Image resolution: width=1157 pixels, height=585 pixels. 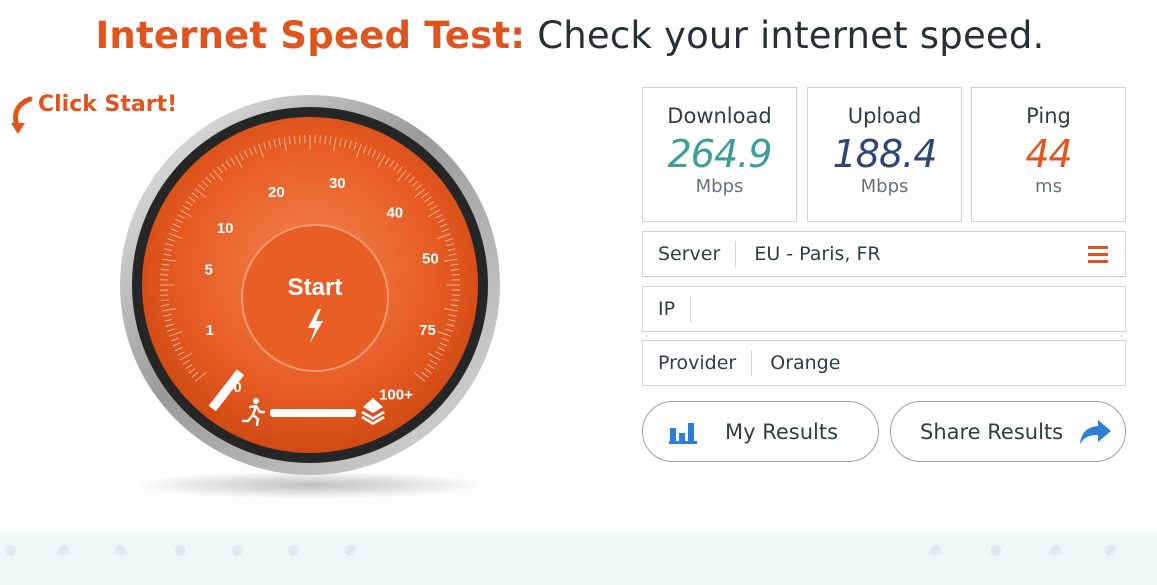 What do you see at coordinates (884, 363) in the screenshot?
I see `provider-row: Provider Orange` at bounding box center [884, 363].